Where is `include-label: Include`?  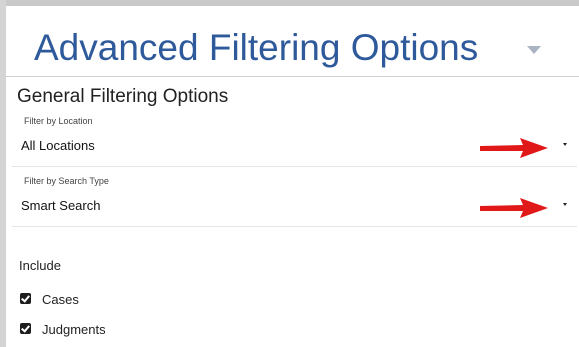 include-label: Include is located at coordinates (40, 265).